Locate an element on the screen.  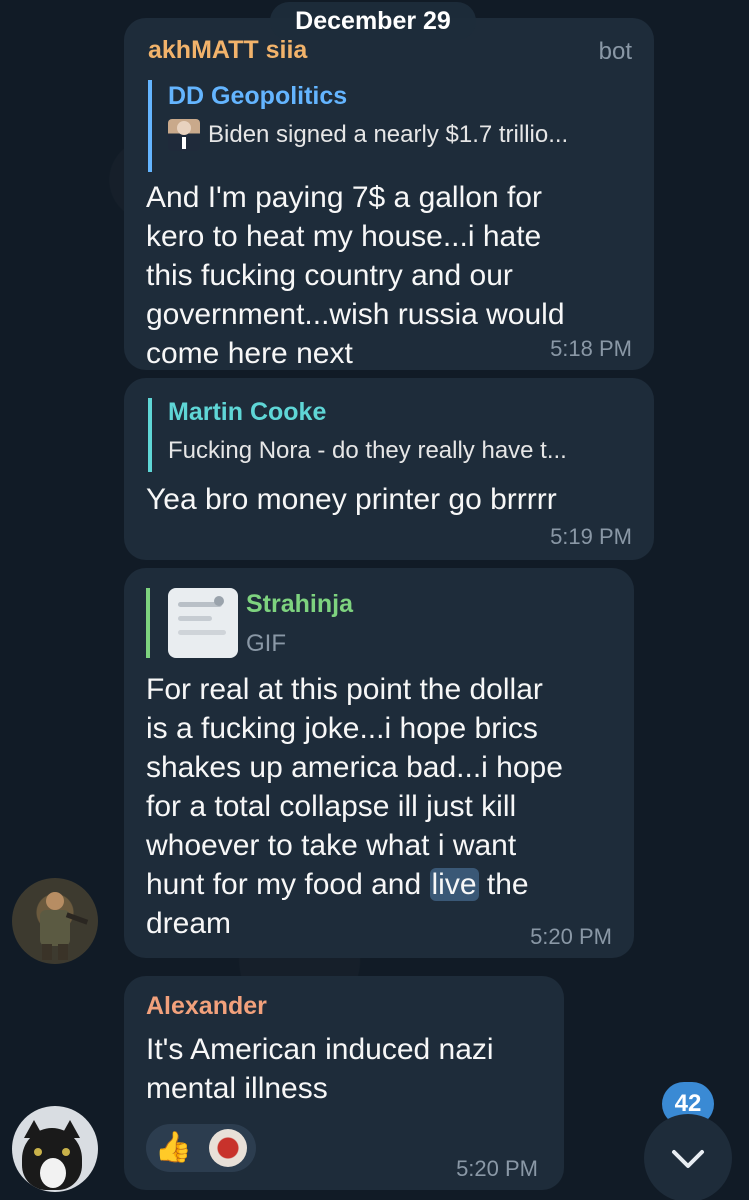
reaction-bar: 👍 is located at coordinates (201, 1148).